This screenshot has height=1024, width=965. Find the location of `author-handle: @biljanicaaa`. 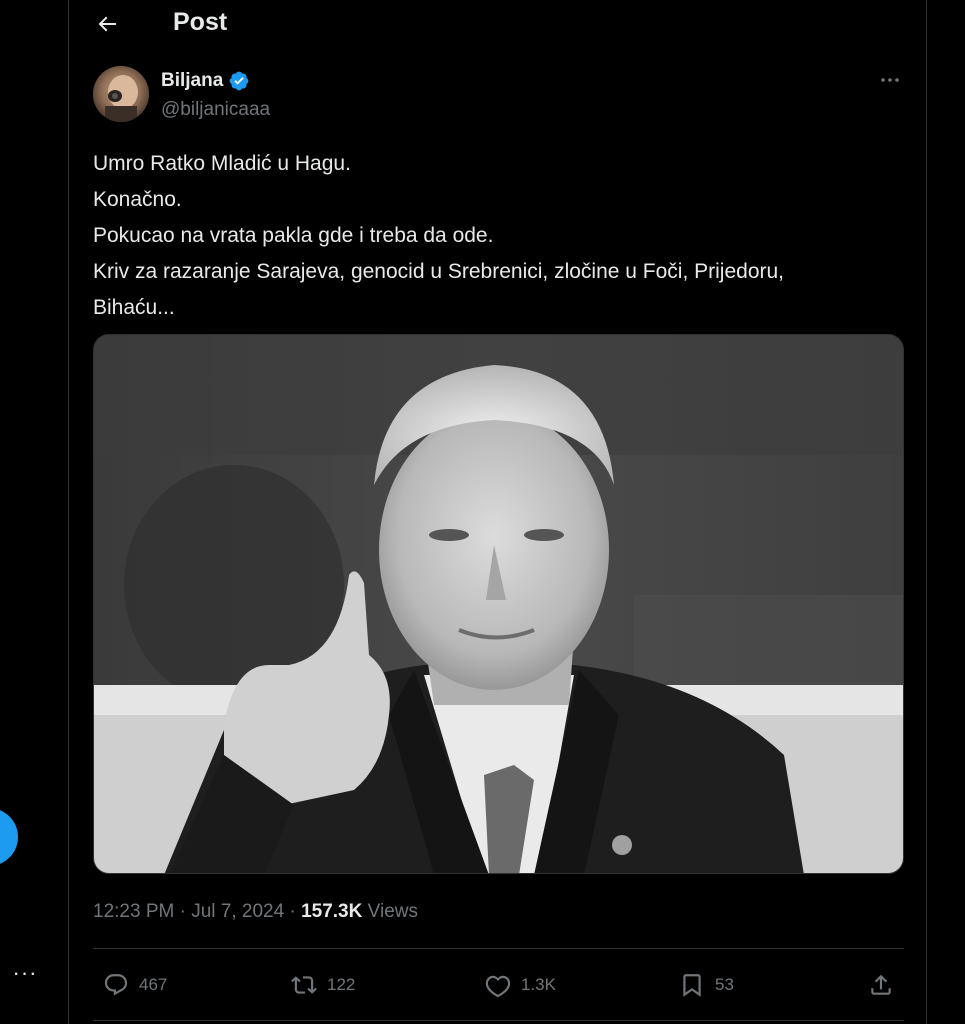

author-handle: @biljanicaaa is located at coordinates (215, 110).